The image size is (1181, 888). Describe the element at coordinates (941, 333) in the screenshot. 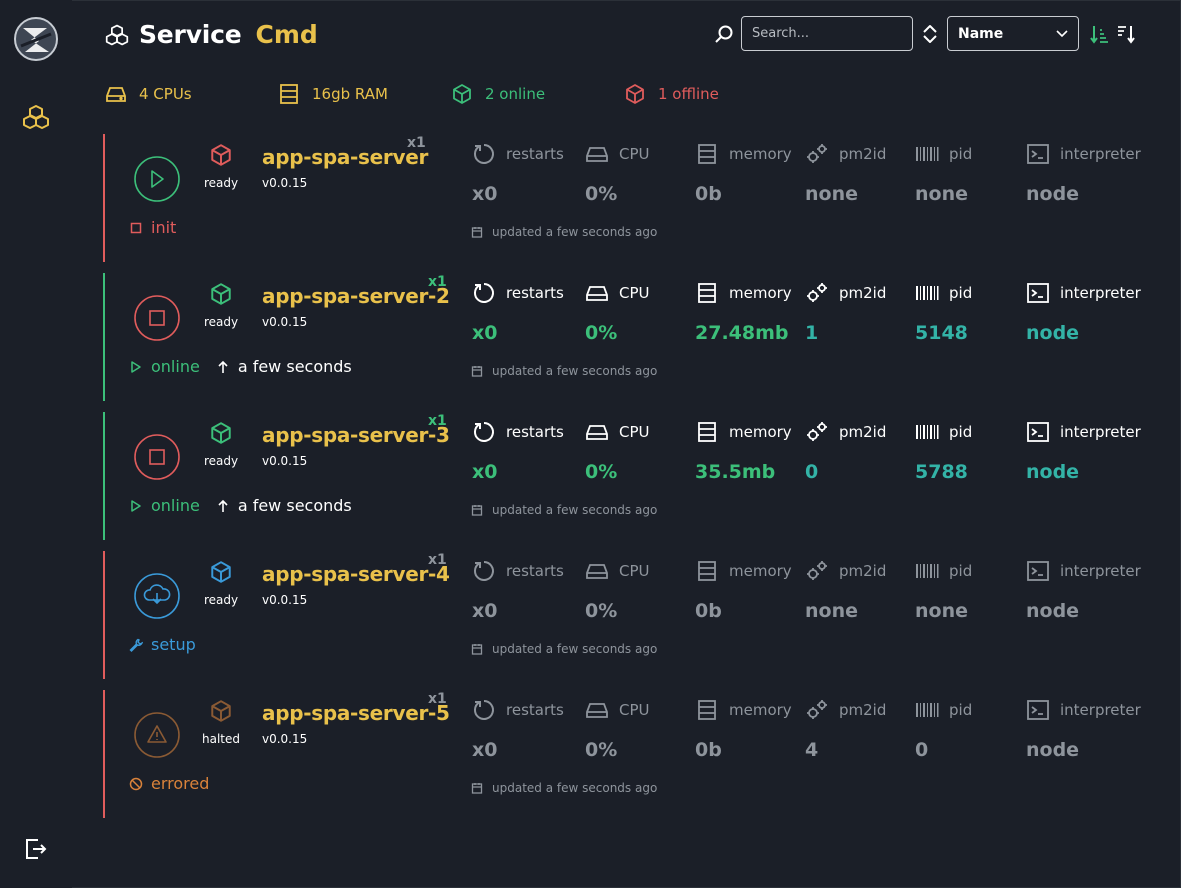

I see `pid-value: 5148` at that location.